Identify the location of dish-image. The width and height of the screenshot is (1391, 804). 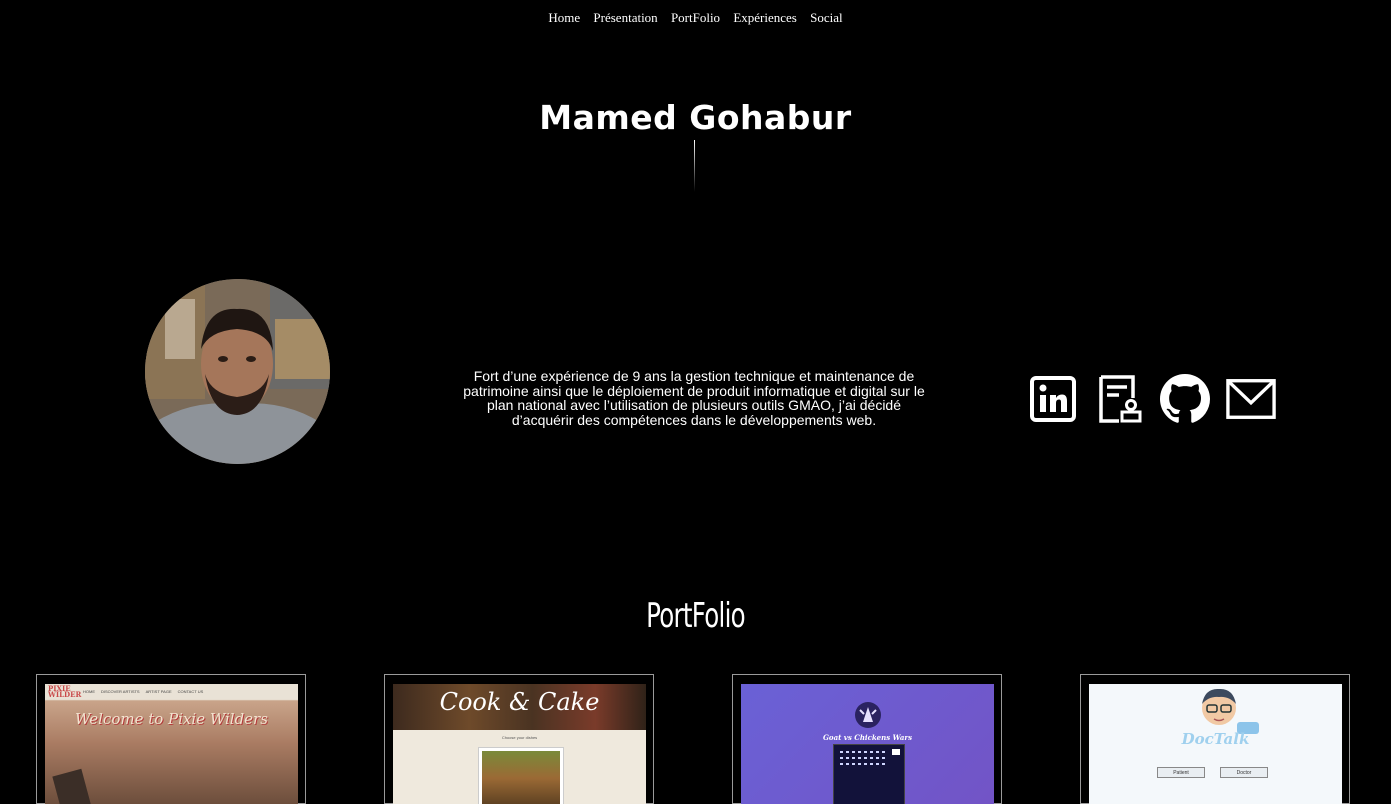
(521, 777).